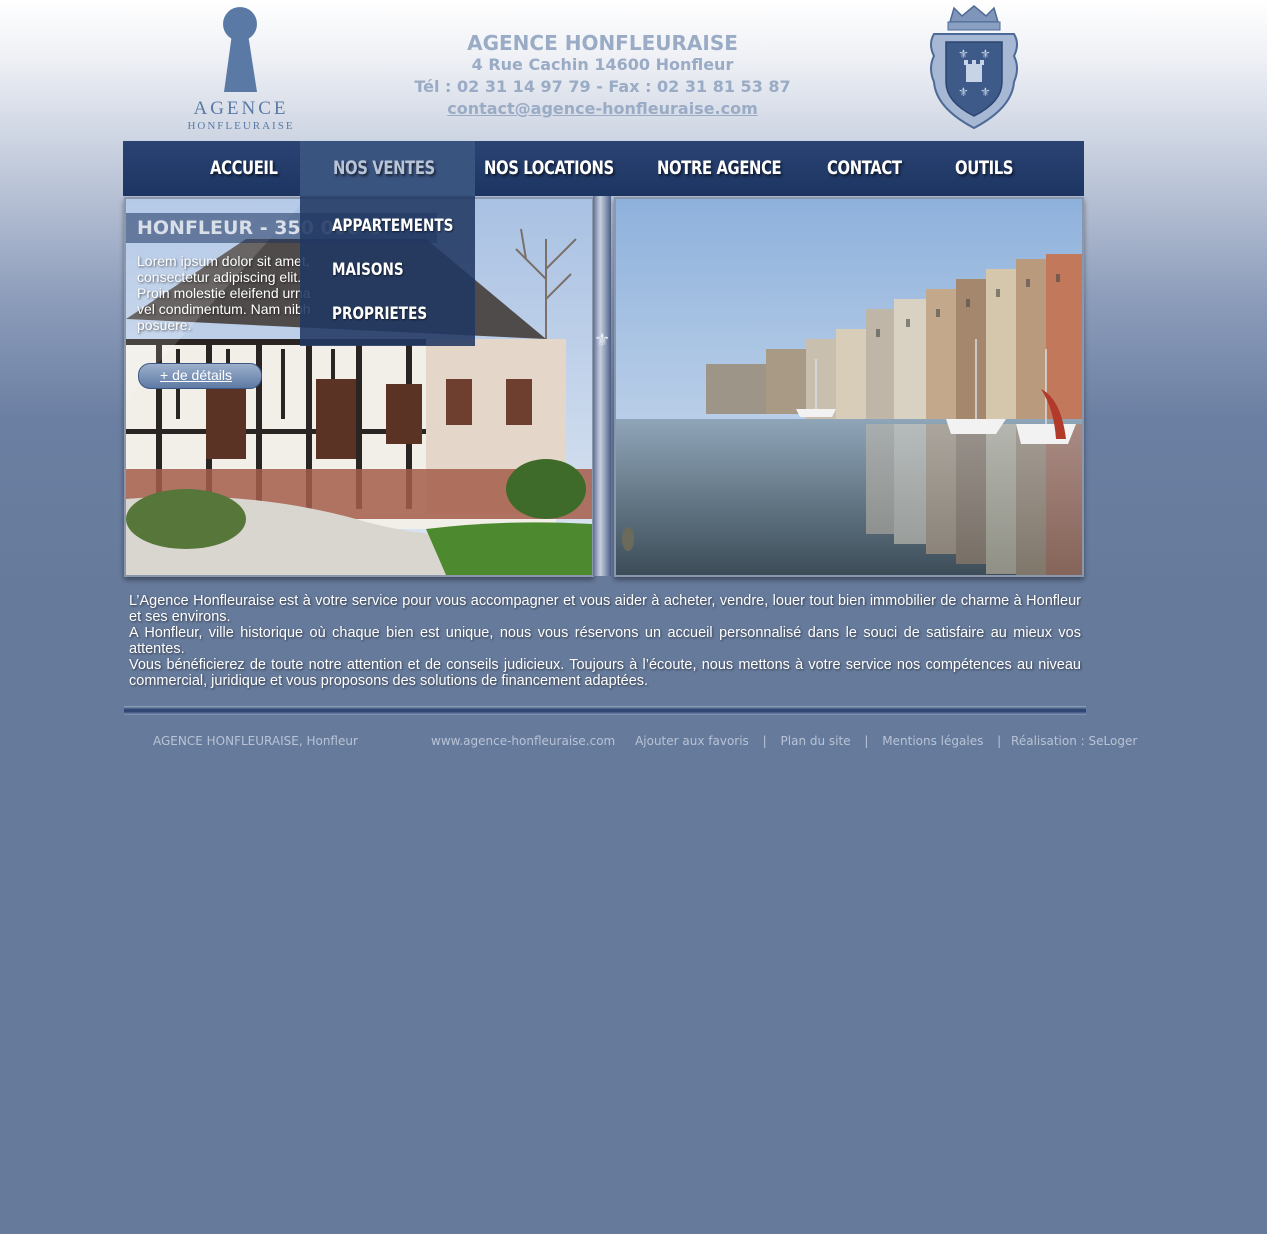  What do you see at coordinates (602, 386) in the screenshot?
I see `decorative-pillar: ⚜` at bounding box center [602, 386].